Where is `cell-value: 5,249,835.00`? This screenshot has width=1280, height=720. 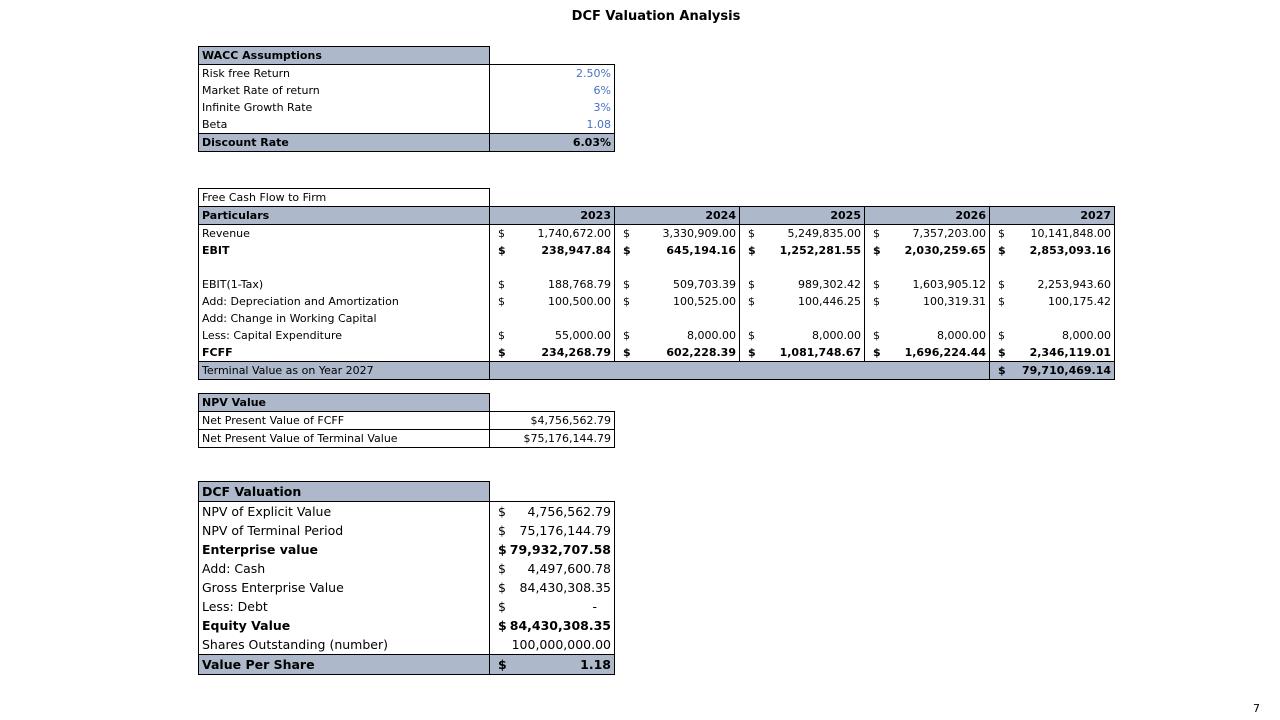 cell-value: 5,249,835.00 is located at coordinates (824, 233).